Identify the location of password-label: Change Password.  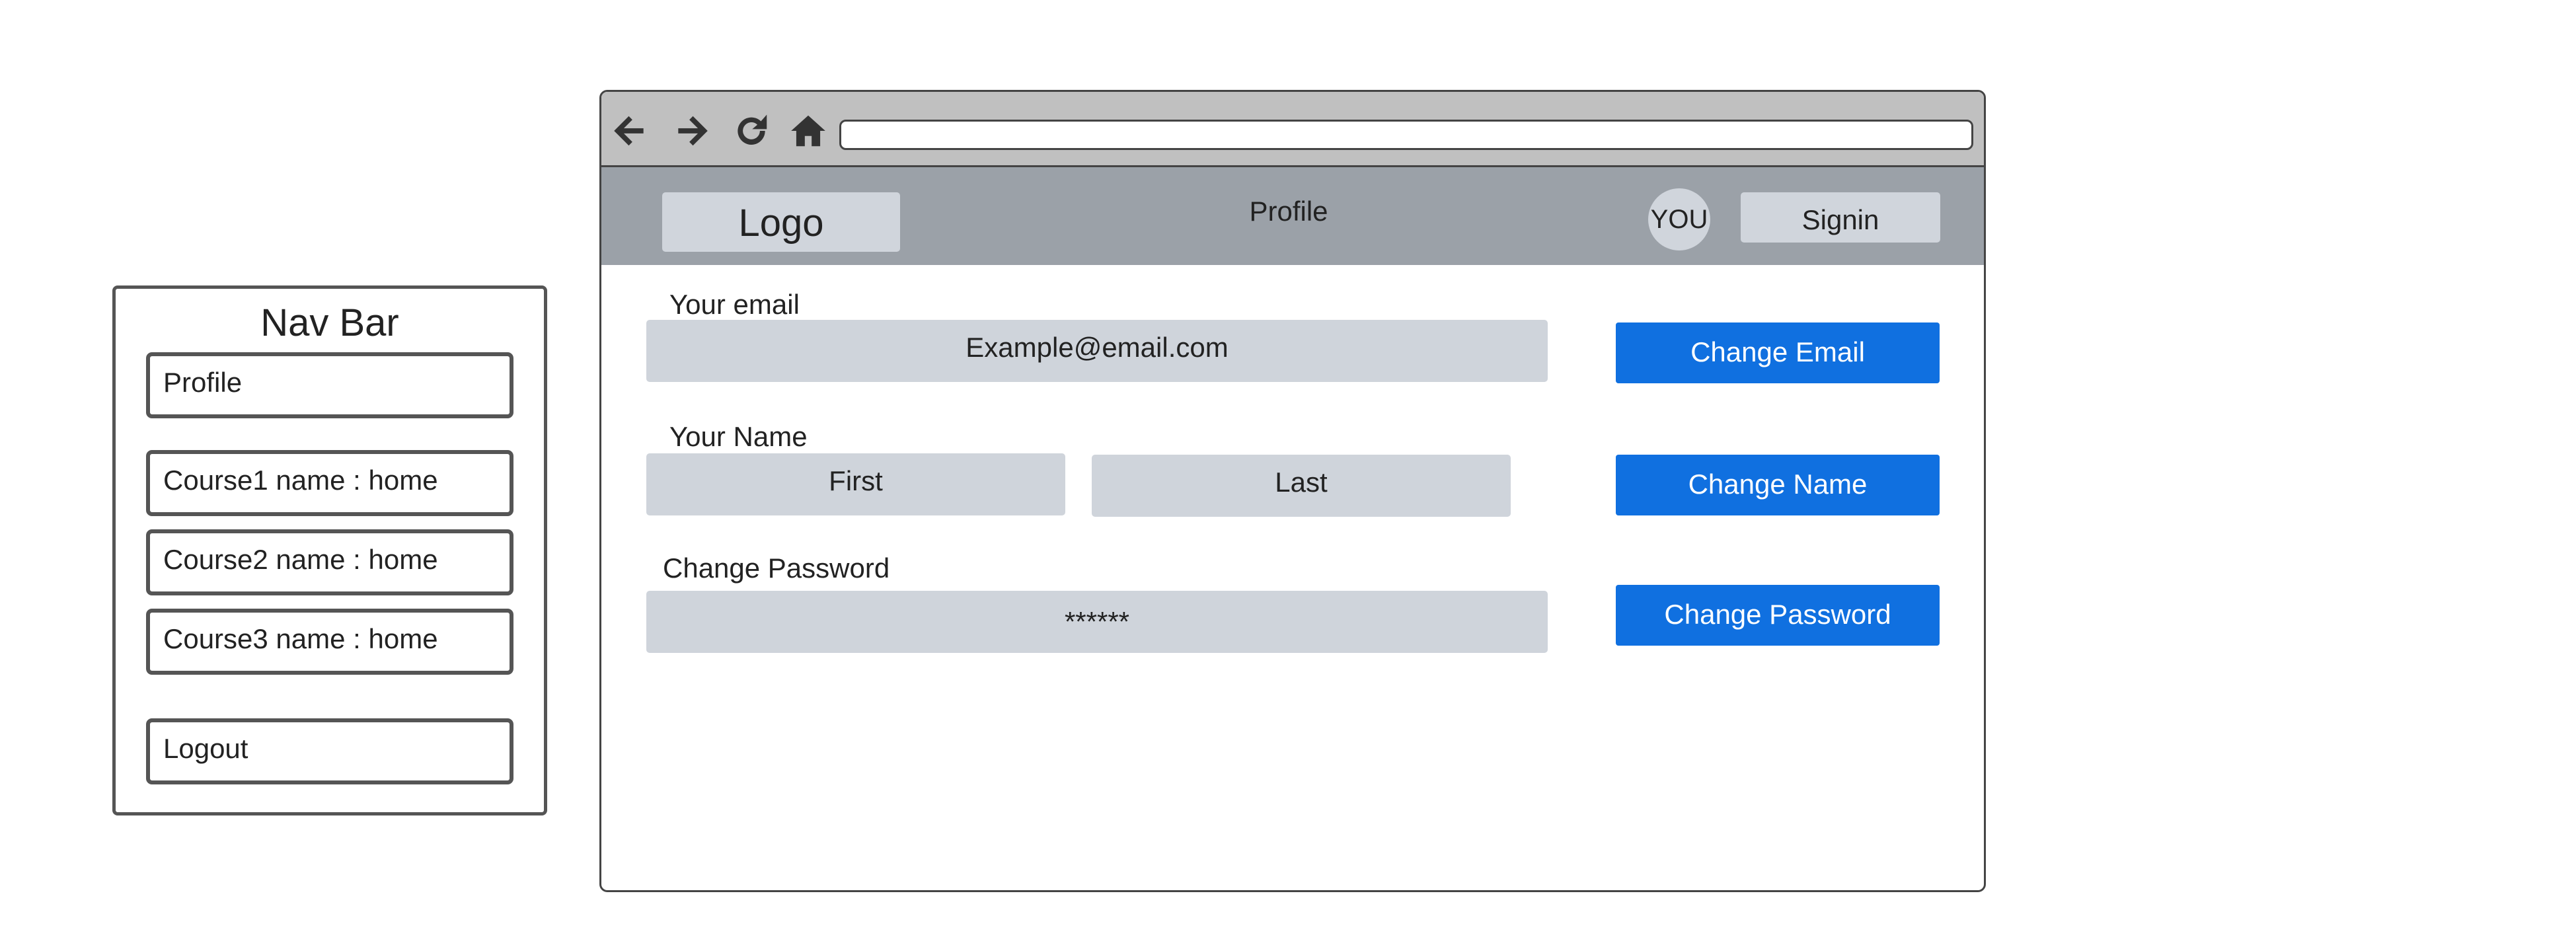
(776, 568).